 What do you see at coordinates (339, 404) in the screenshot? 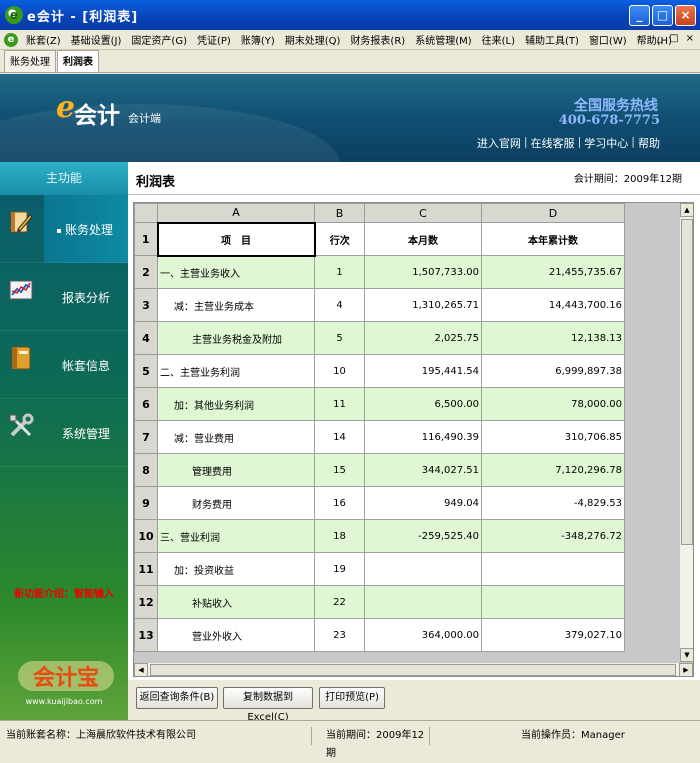
I see `cell-line-no: 11` at bounding box center [339, 404].